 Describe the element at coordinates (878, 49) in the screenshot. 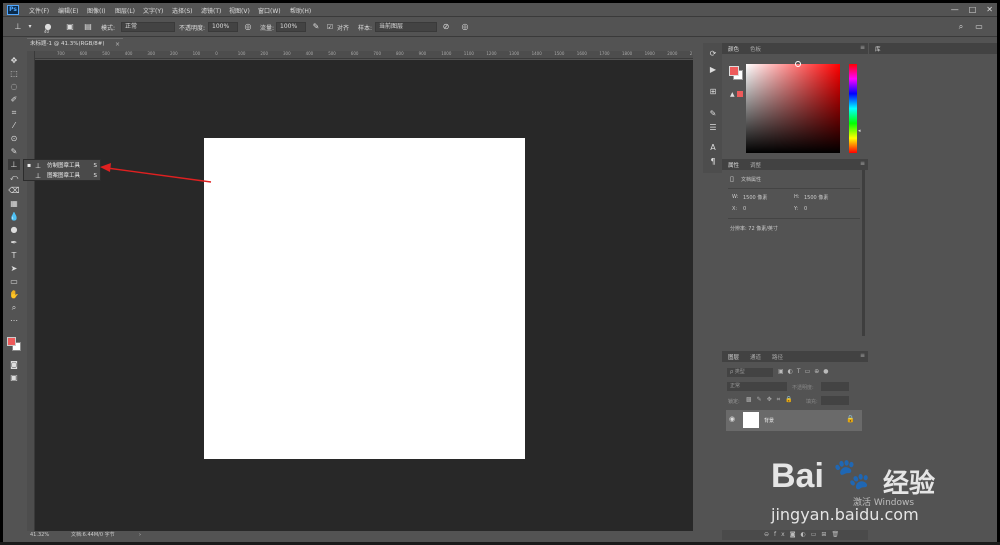

I see `tab-libraries: 库` at that location.